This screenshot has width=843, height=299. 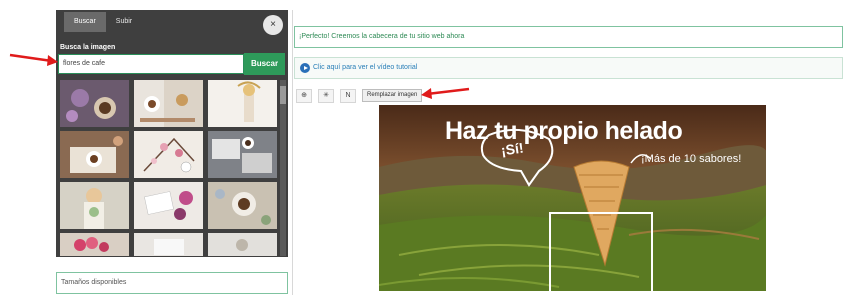 What do you see at coordinates (124, 22) in the screenshot?
I see `tab-upload: Subir` at bounding box center [124, 22].